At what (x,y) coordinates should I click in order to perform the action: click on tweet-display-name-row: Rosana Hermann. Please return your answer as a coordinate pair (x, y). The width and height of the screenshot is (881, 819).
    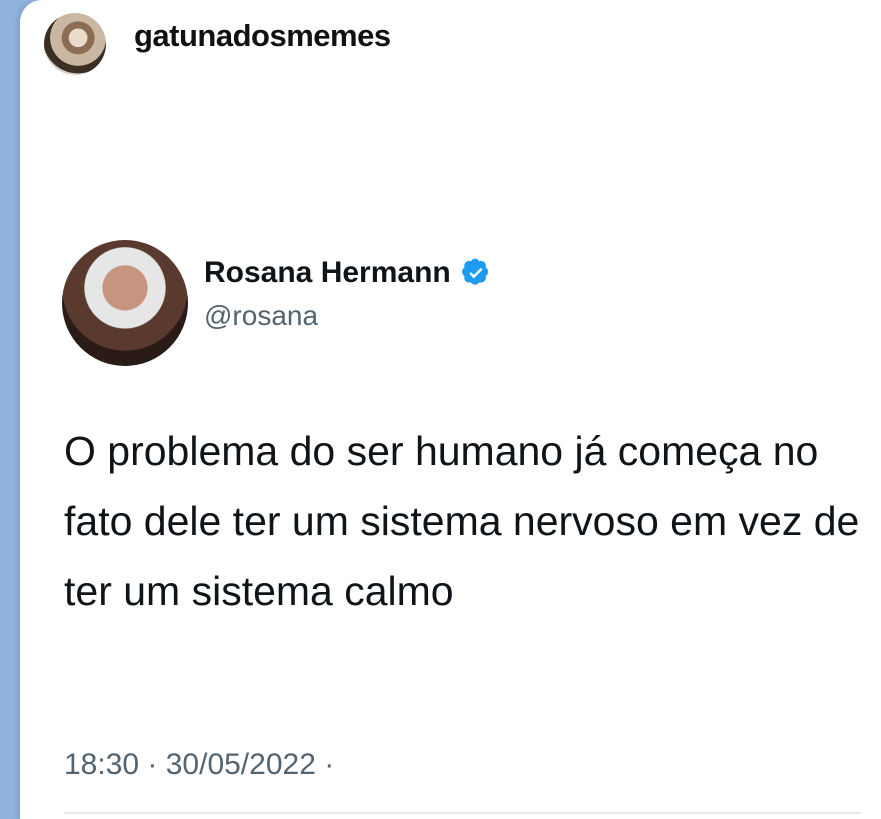
    Looking at the image, I should click on (347, 273).